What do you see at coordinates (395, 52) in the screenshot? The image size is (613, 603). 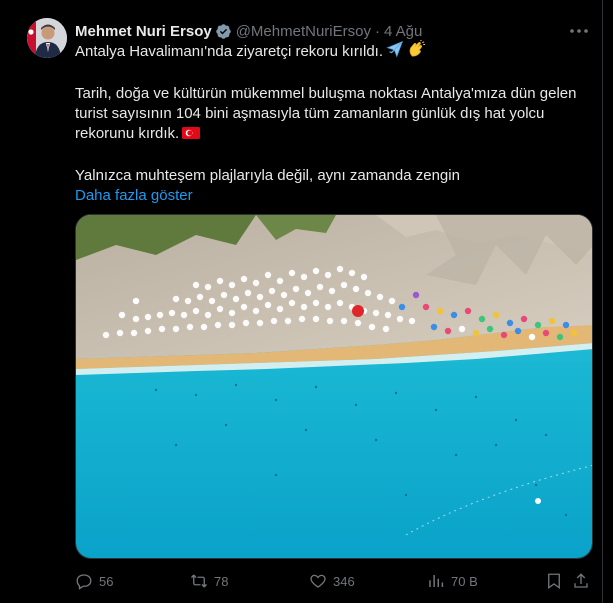 I see `airplane-emoji` at bounding box center [395, 52].